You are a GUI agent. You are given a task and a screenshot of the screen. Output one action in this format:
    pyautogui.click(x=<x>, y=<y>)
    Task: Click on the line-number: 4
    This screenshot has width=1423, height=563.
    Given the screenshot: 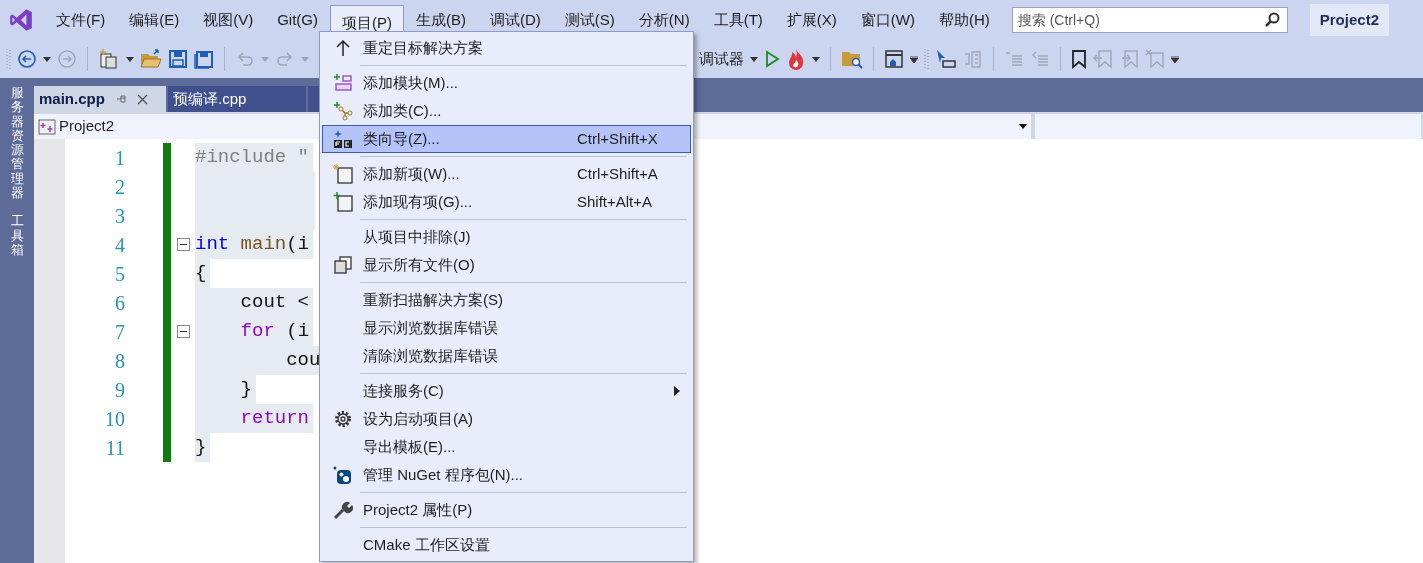 What is the action you would take?
    pyautogui.click(x=120, y=245)
    